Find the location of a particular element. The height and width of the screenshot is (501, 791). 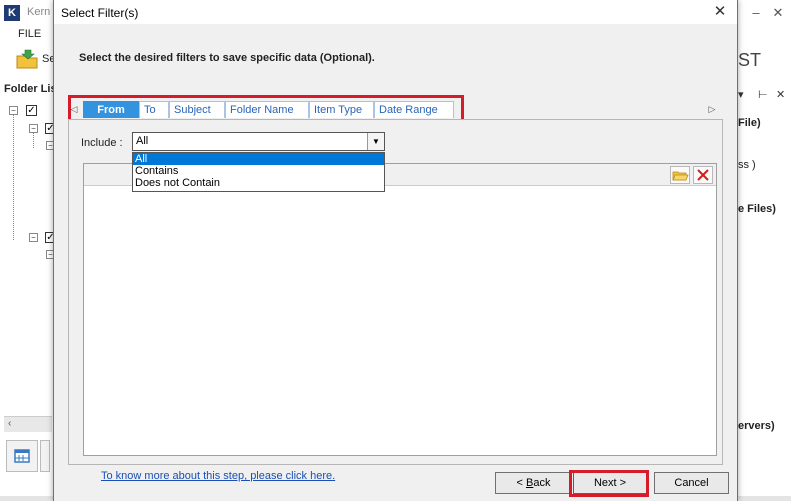

background-right-text: ST is located at coordinates (750, 60).